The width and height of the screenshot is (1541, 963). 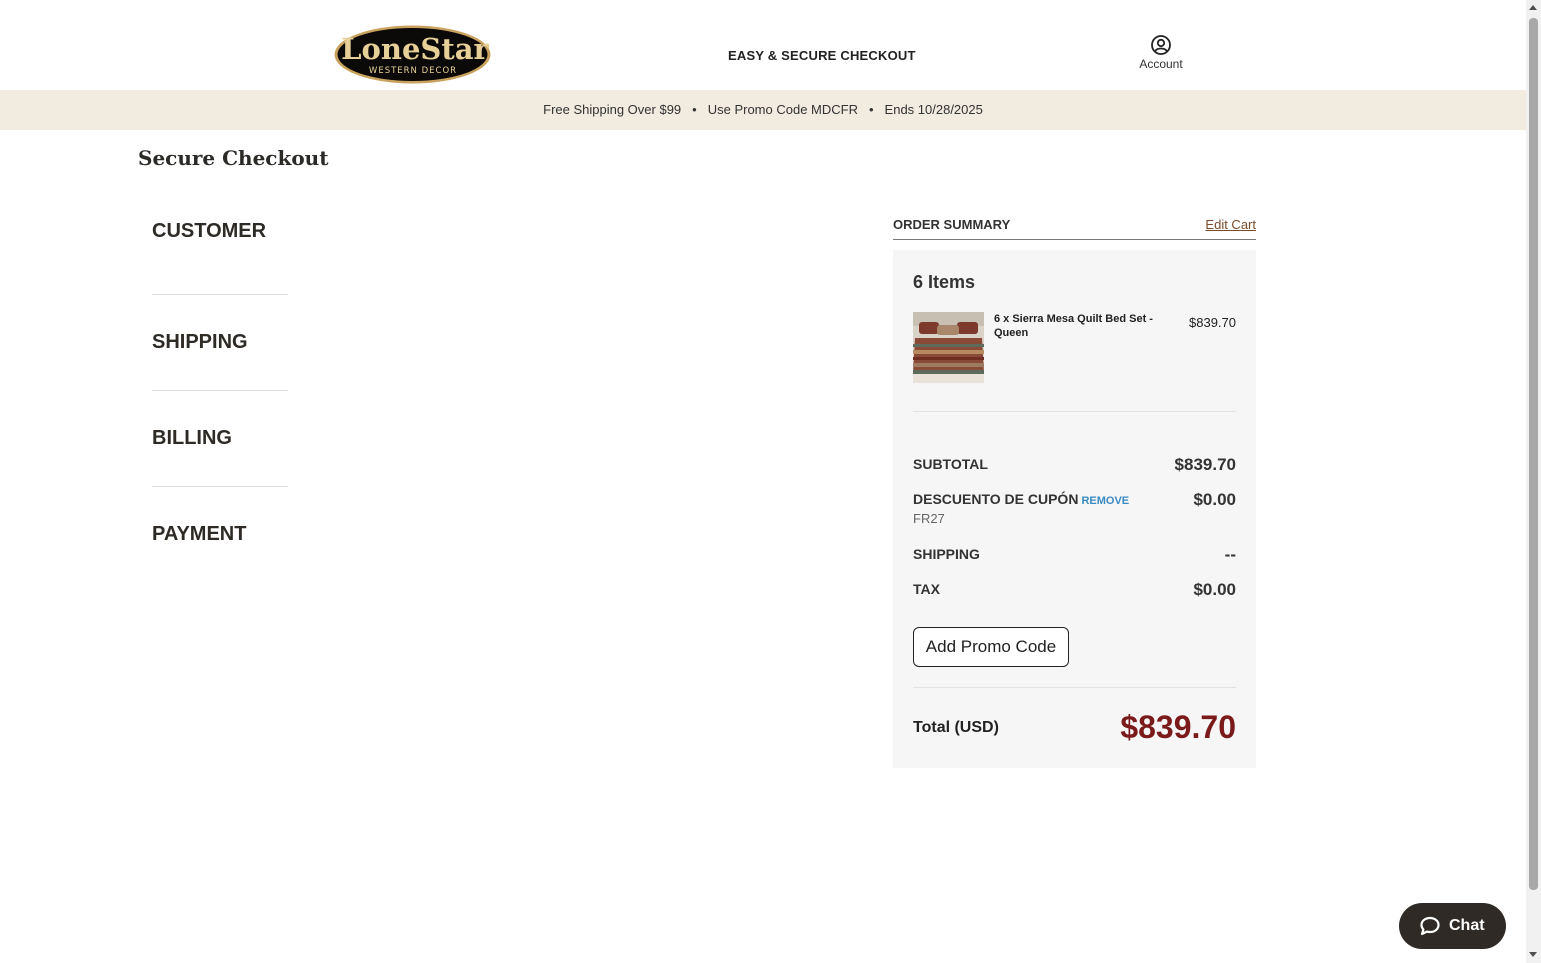 What do you see at coordinates (1074, 224) in the screenshot?
I see `order-summary-header: ORDER SUMMARY Edit Cart` at bounding box center [1074, 224].